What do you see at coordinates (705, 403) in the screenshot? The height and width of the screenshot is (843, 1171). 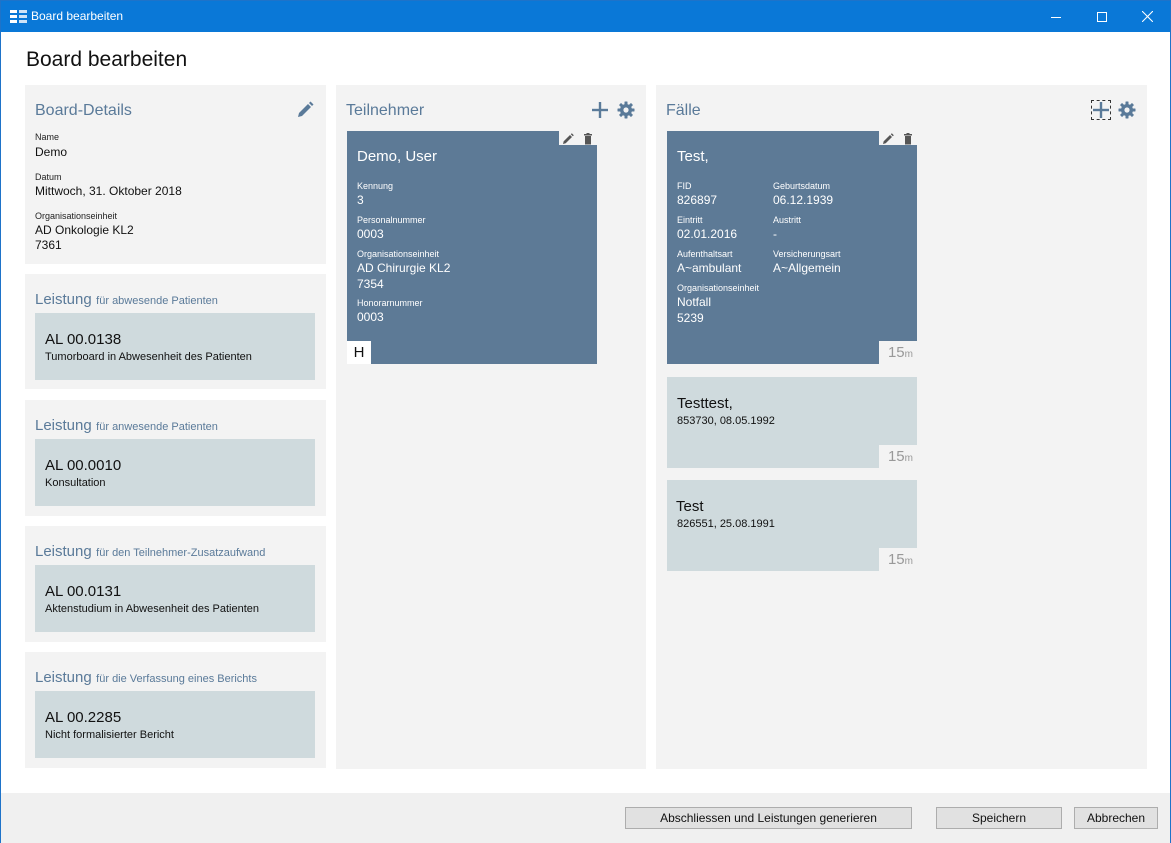 I see `case-name: Testtest,` at bounding box center [705, 403].